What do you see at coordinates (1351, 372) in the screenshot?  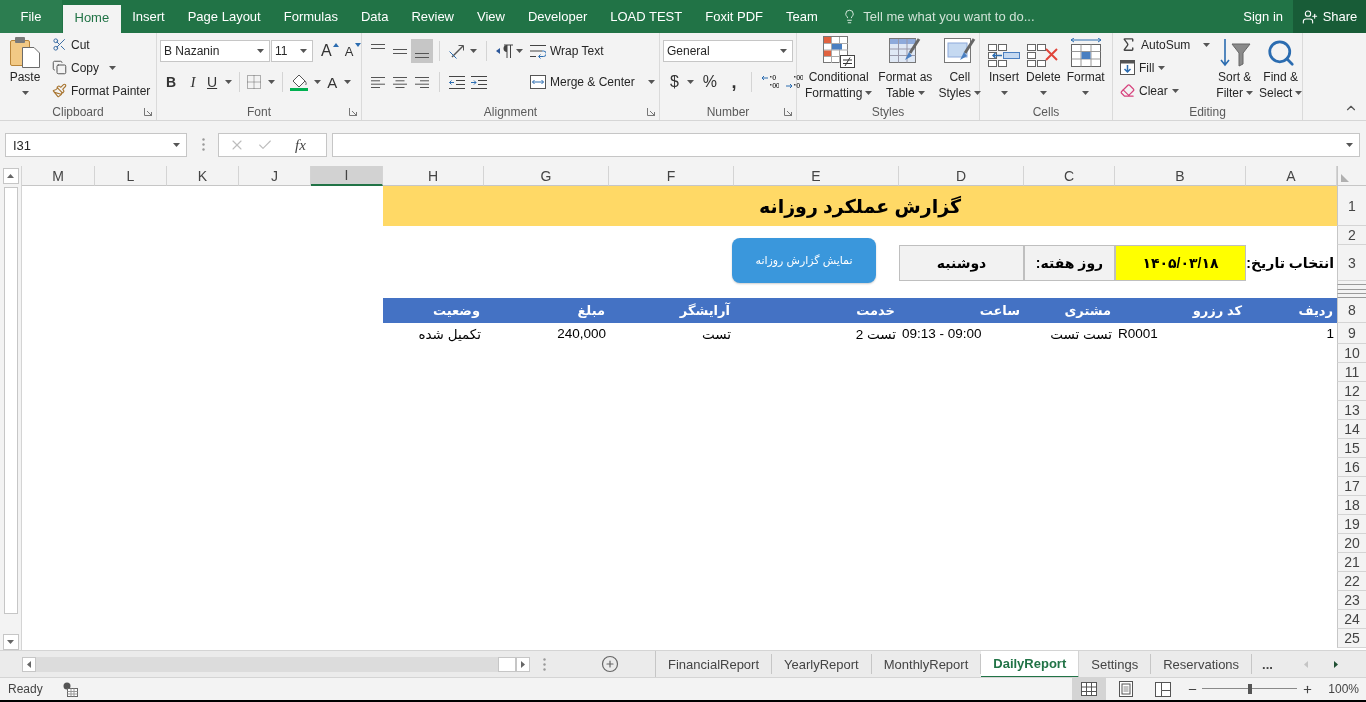 I see `row-header: 11` at bounding box center [1351, 372].